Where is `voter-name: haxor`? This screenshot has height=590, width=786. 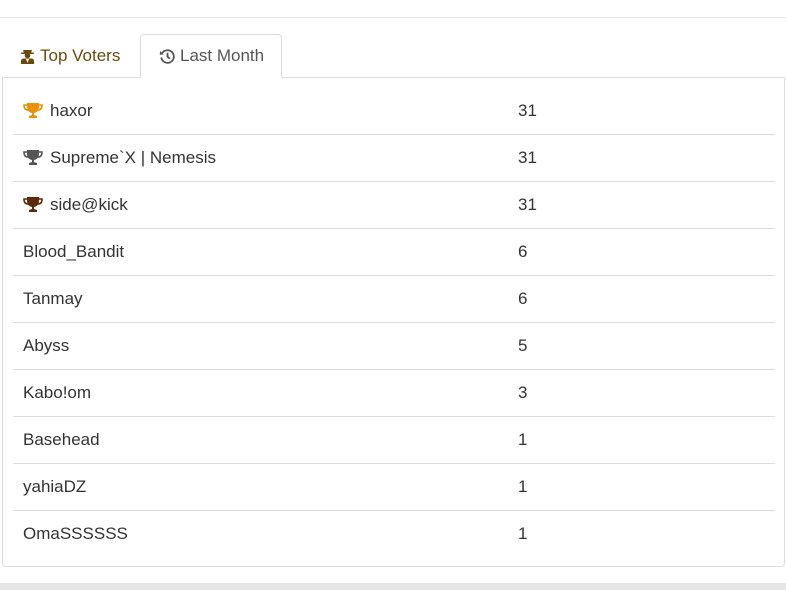 voter-name: haxor is located at coordinates (71, 110).